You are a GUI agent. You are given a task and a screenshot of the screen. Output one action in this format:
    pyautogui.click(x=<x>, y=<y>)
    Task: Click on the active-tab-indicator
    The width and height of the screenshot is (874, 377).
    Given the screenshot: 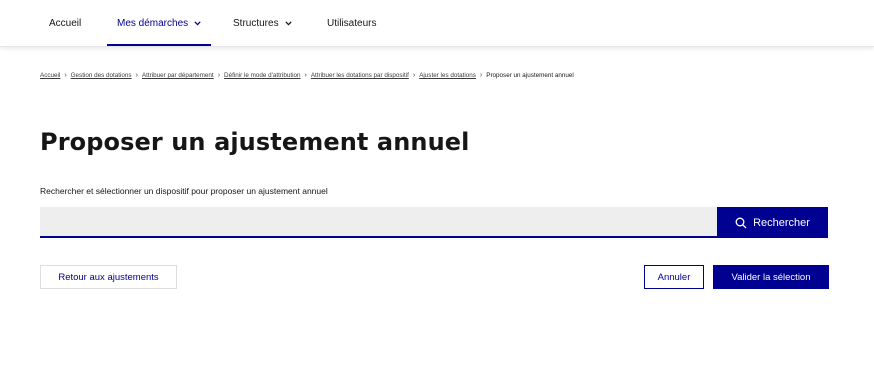 What is the action you would take?
    pyautogui.click(x=159, y=45)
    